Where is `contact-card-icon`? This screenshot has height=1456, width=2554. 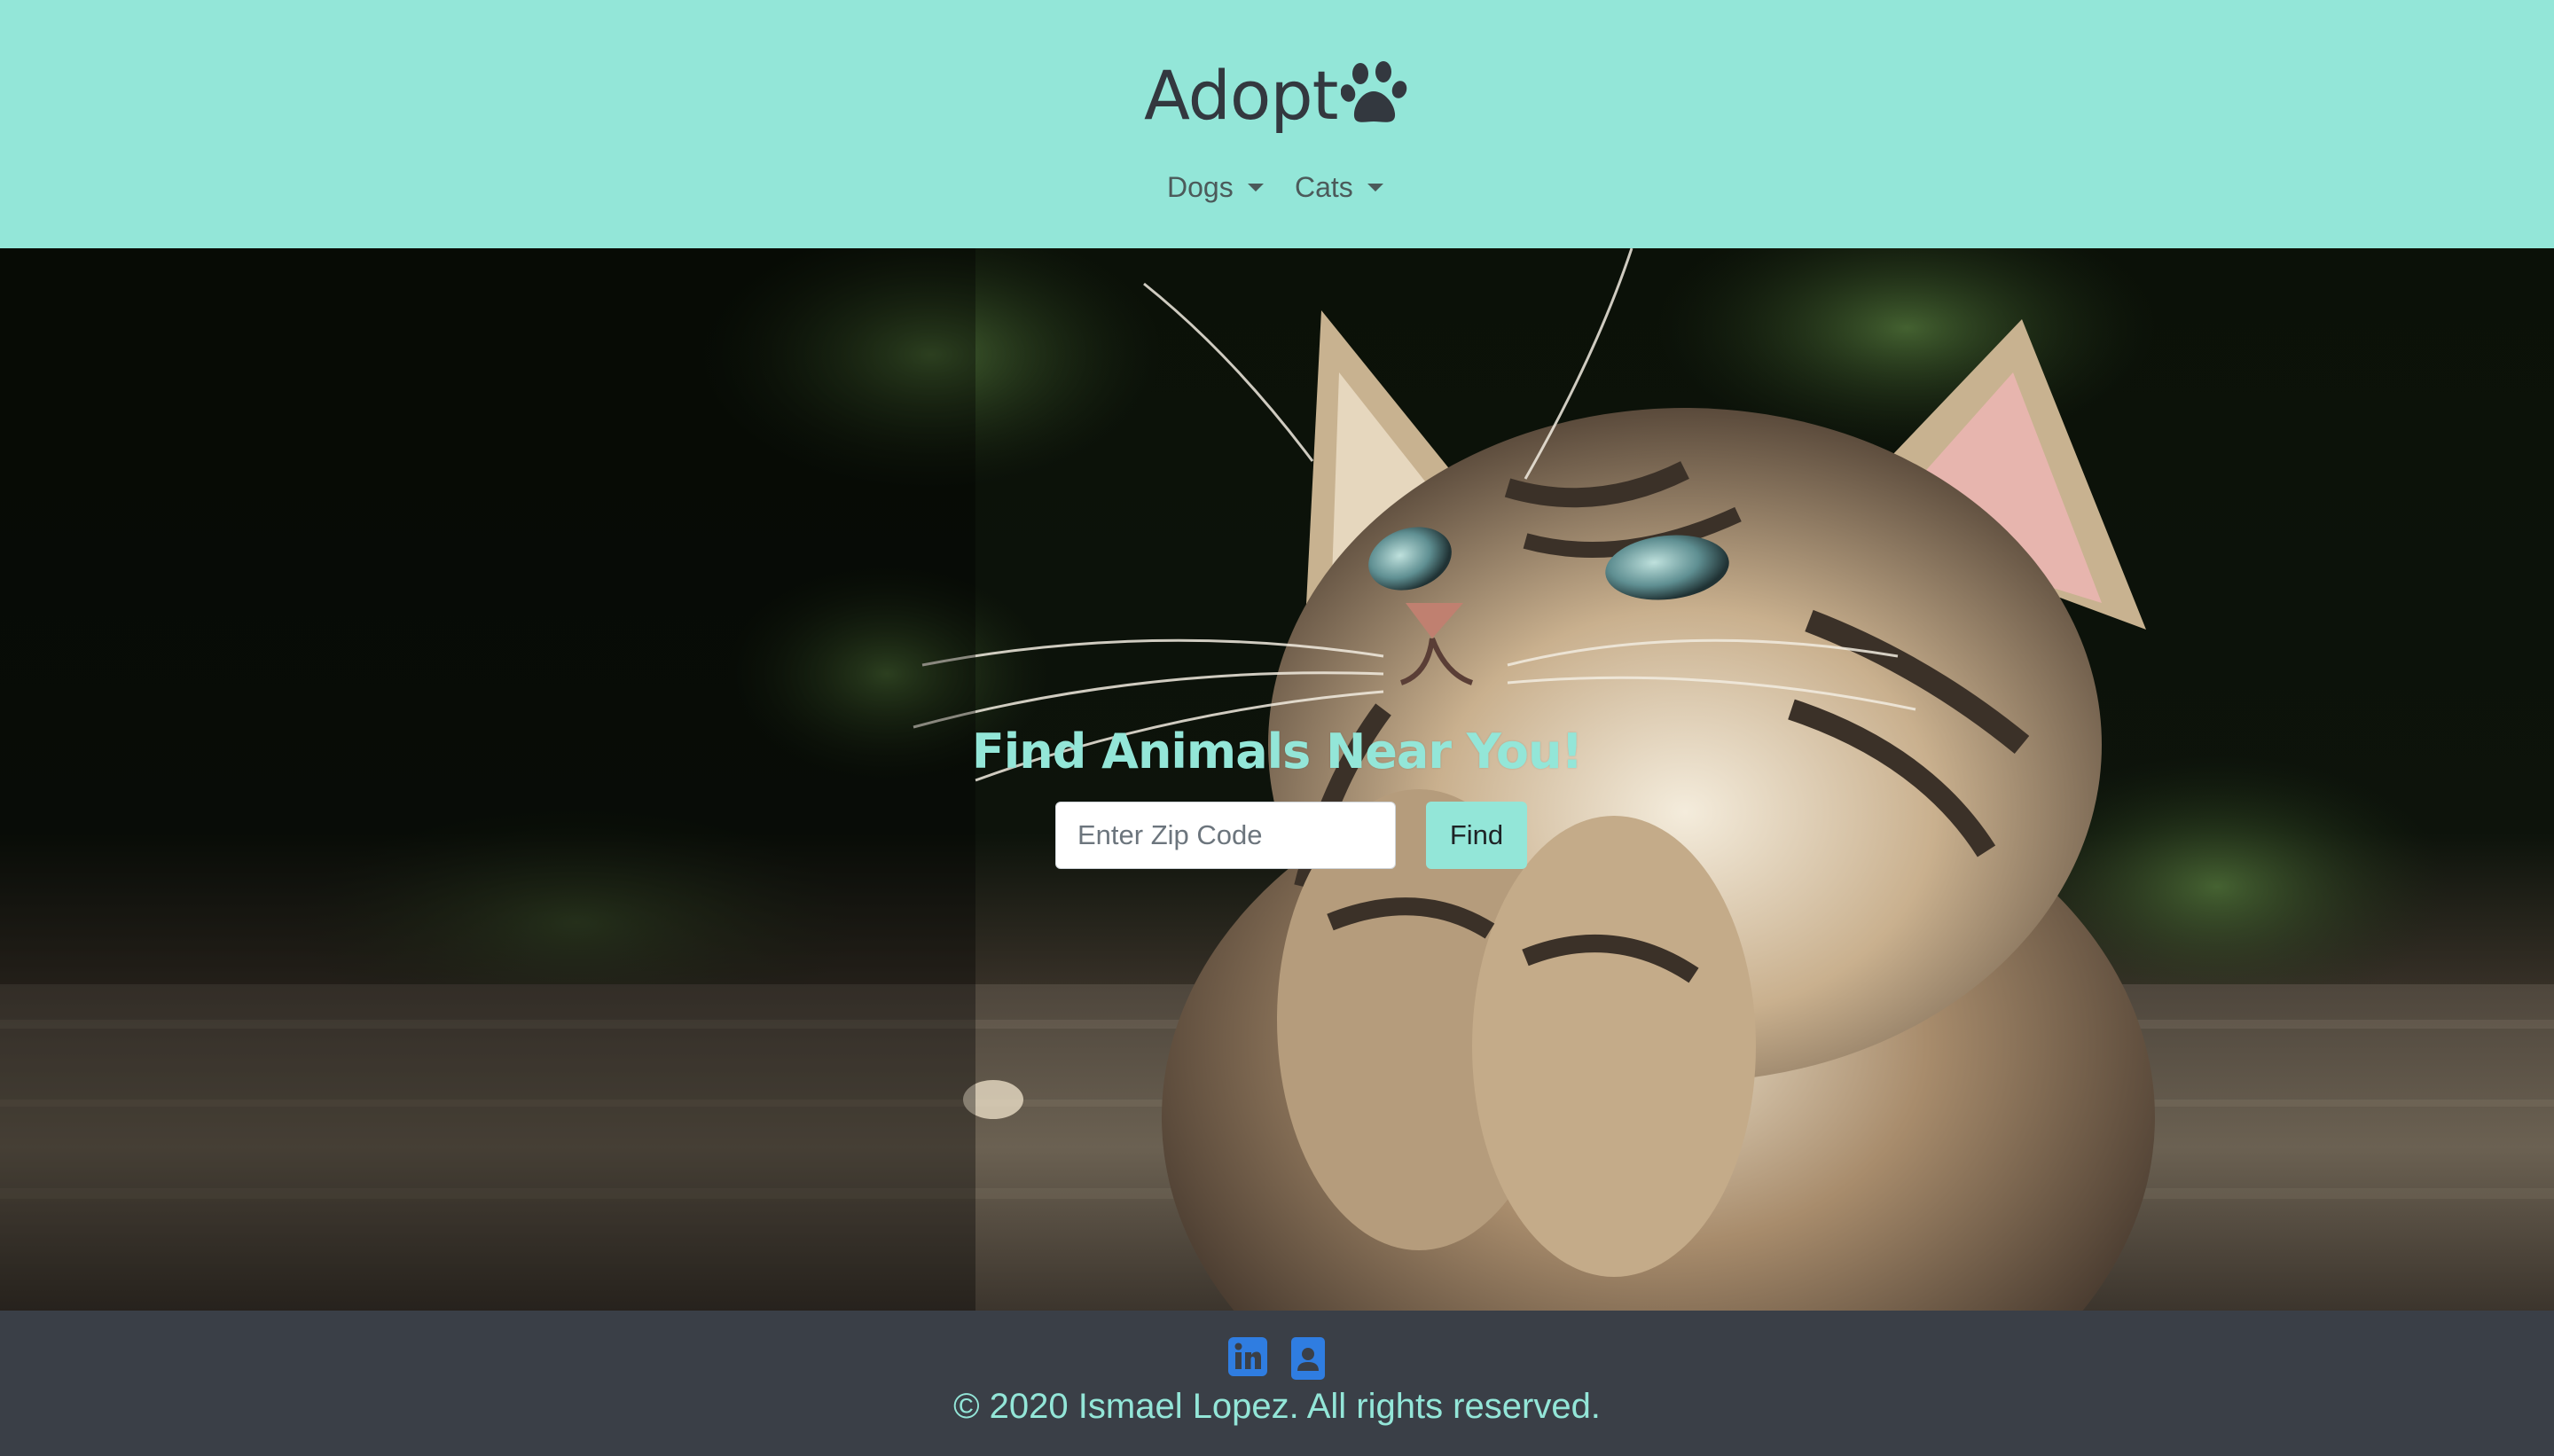
contact-card-icon is located at coordinates (1308, 1358).